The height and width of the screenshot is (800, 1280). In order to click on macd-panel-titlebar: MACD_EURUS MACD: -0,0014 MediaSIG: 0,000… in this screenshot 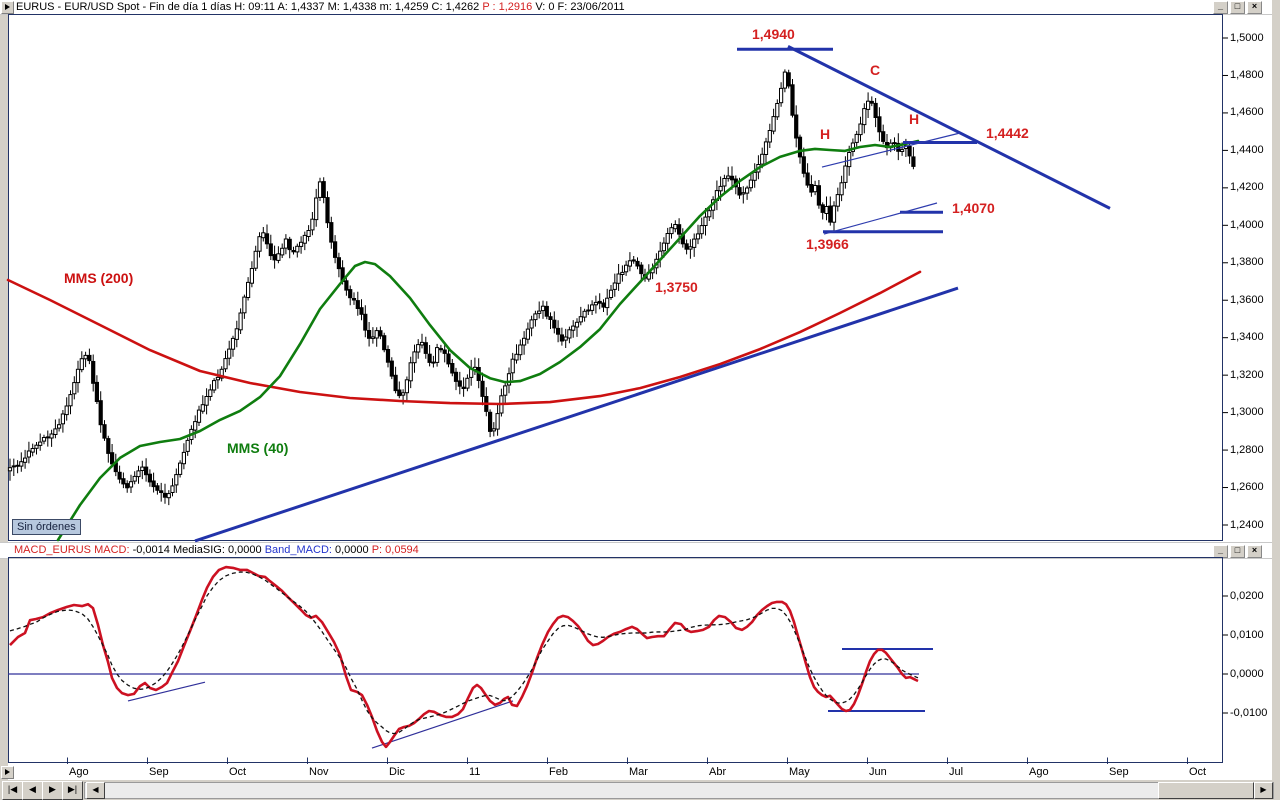, I will do `click(636, 550)`.